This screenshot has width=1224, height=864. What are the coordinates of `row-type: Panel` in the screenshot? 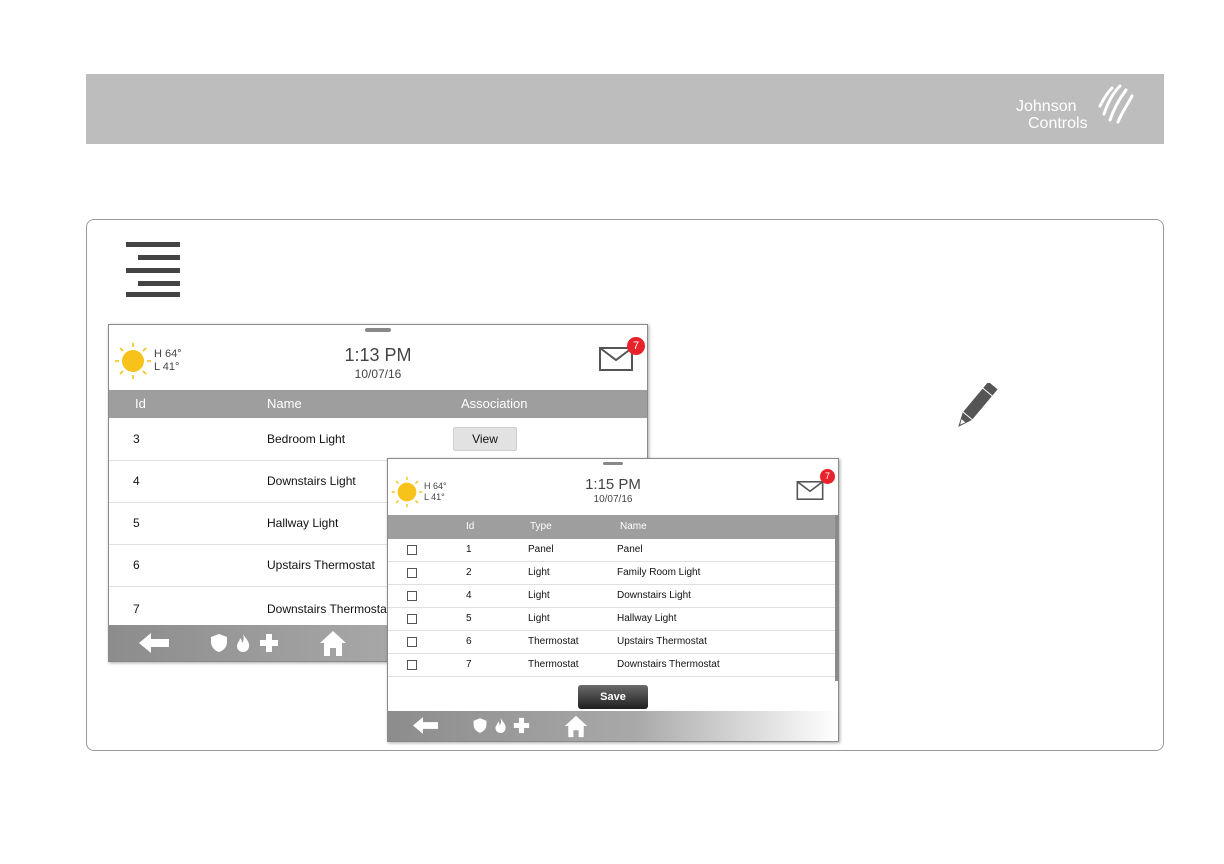 It's located at (541, 549).